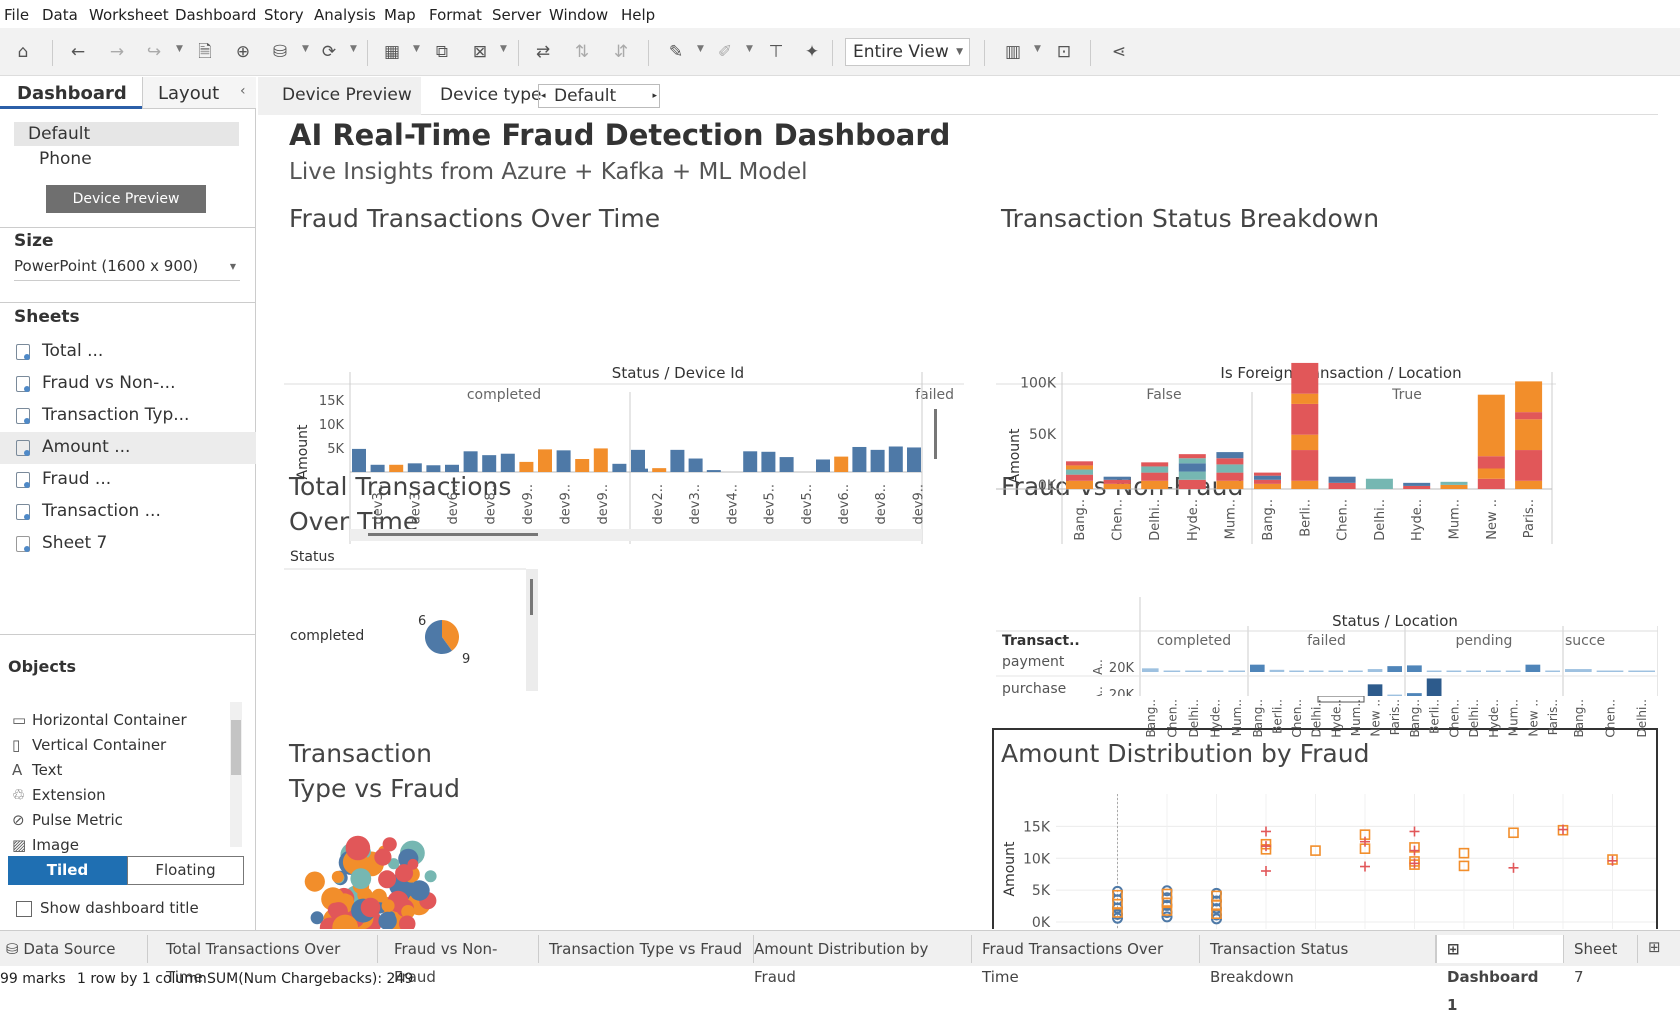 The image size is (1680, 1019). Describe the element at coordinates (185, 870) in the screenshot. I see `floating-button: Floating` at that location.